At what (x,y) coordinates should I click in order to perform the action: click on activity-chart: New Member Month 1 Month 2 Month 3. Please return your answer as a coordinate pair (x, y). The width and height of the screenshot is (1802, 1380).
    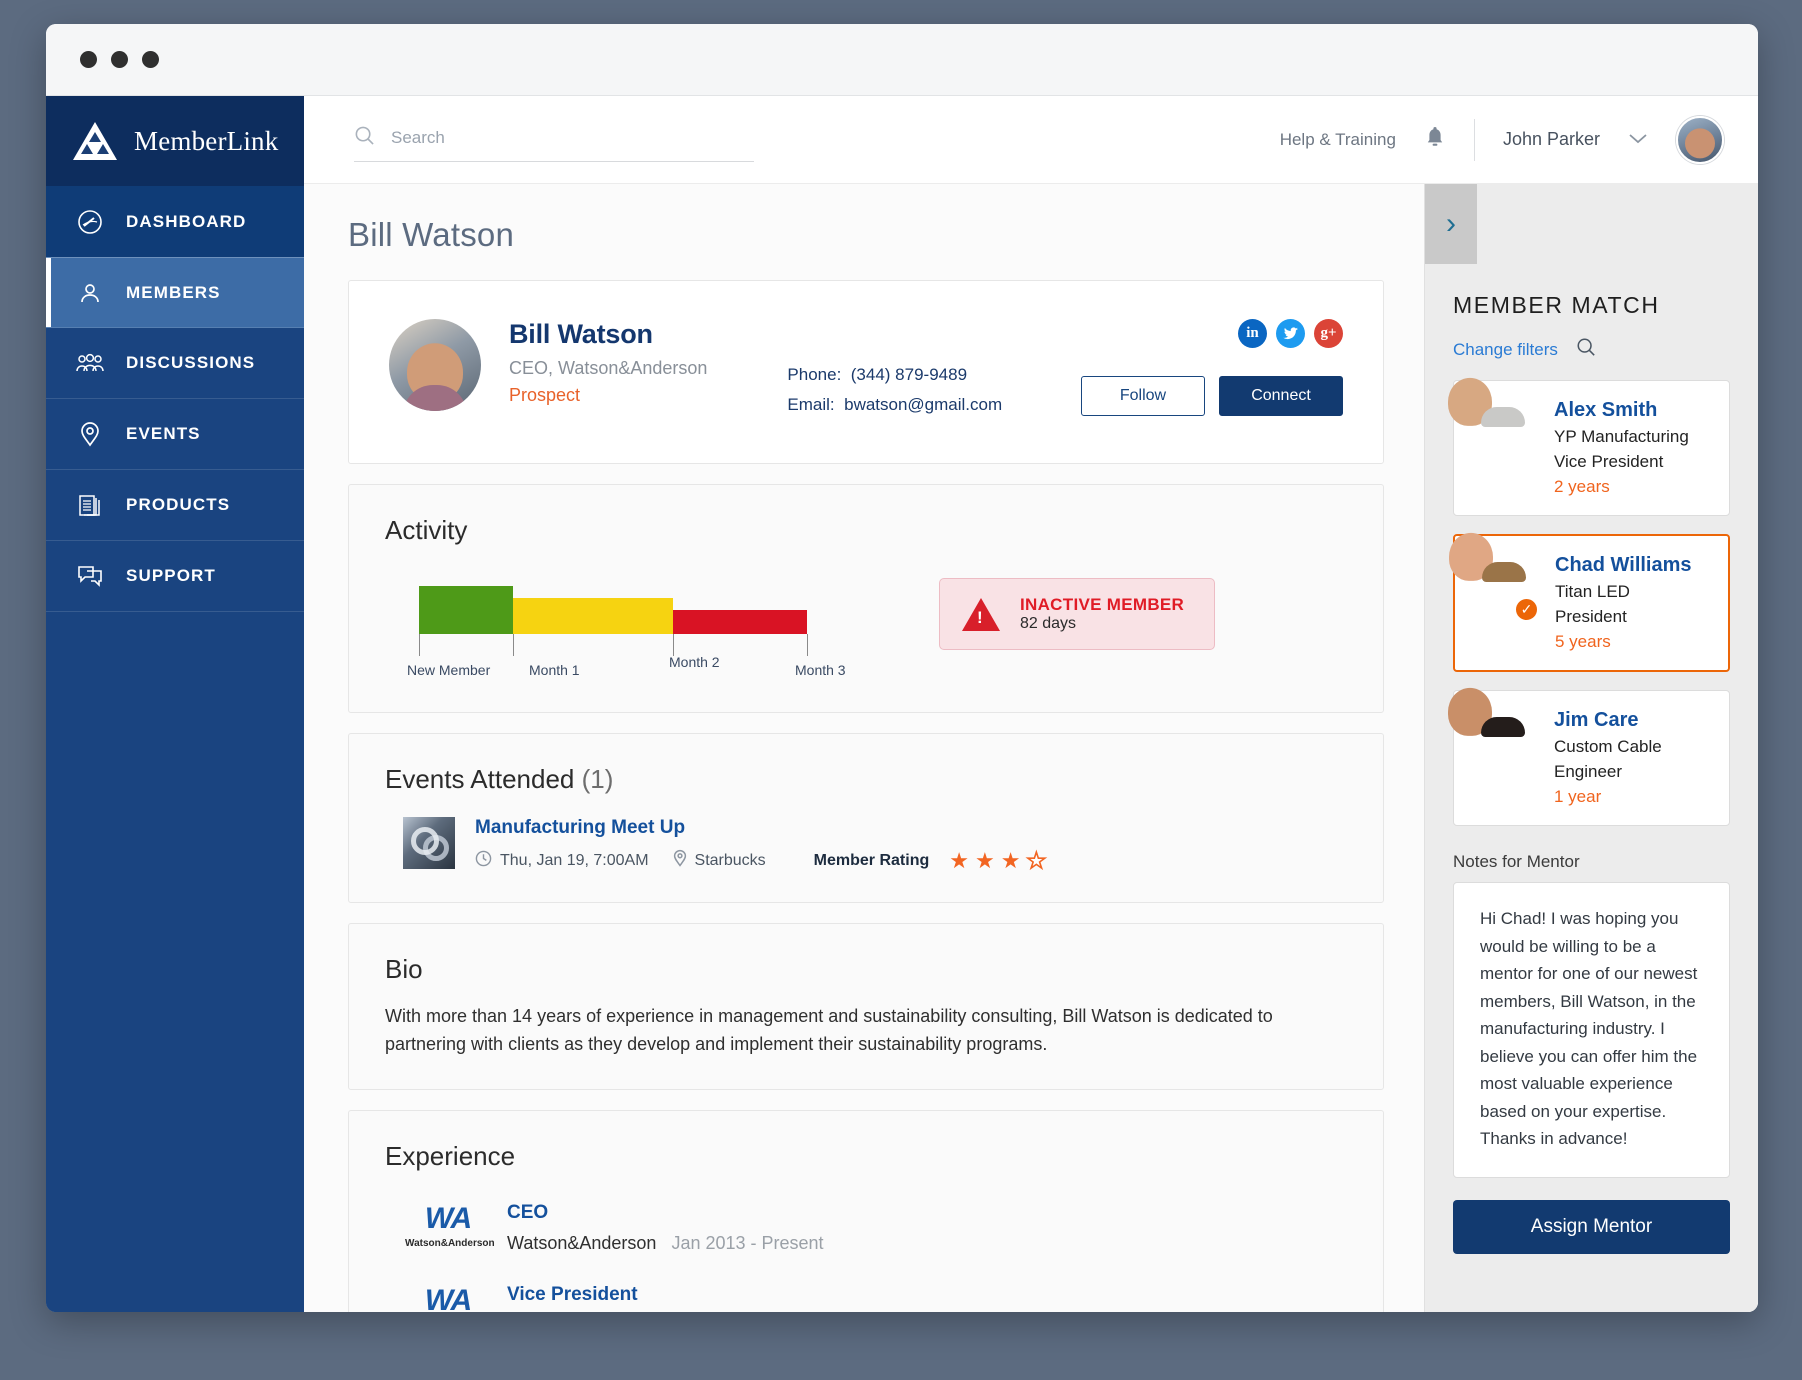
    Looking at the image, I should click on (633, 627).